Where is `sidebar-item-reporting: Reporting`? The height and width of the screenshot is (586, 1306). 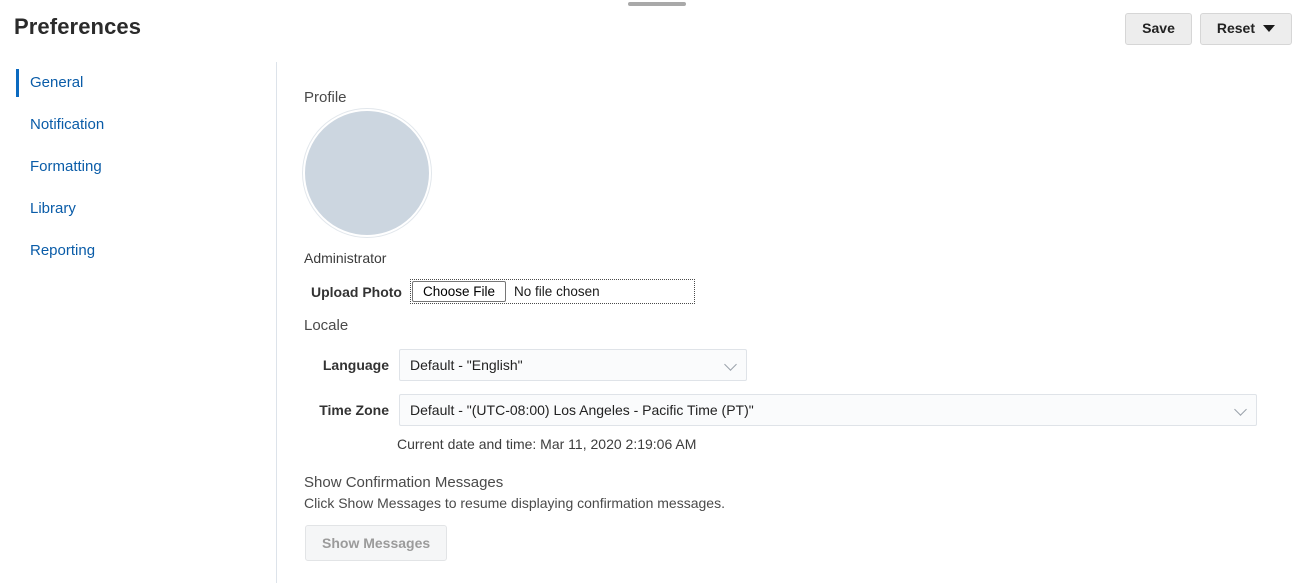 sidebar-item-reporting: Reporting is located at coordinates (138, 251).